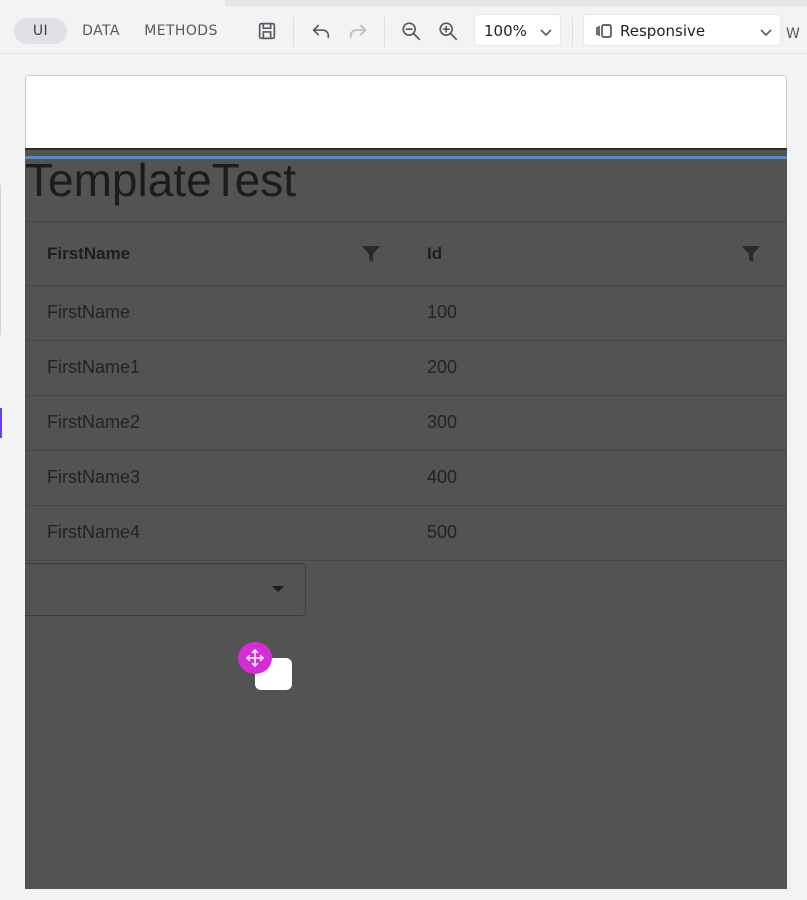  Describe the element at coordinates (406, 533) in the screenshot. I see `table-row: FirstName4 500` at that location.